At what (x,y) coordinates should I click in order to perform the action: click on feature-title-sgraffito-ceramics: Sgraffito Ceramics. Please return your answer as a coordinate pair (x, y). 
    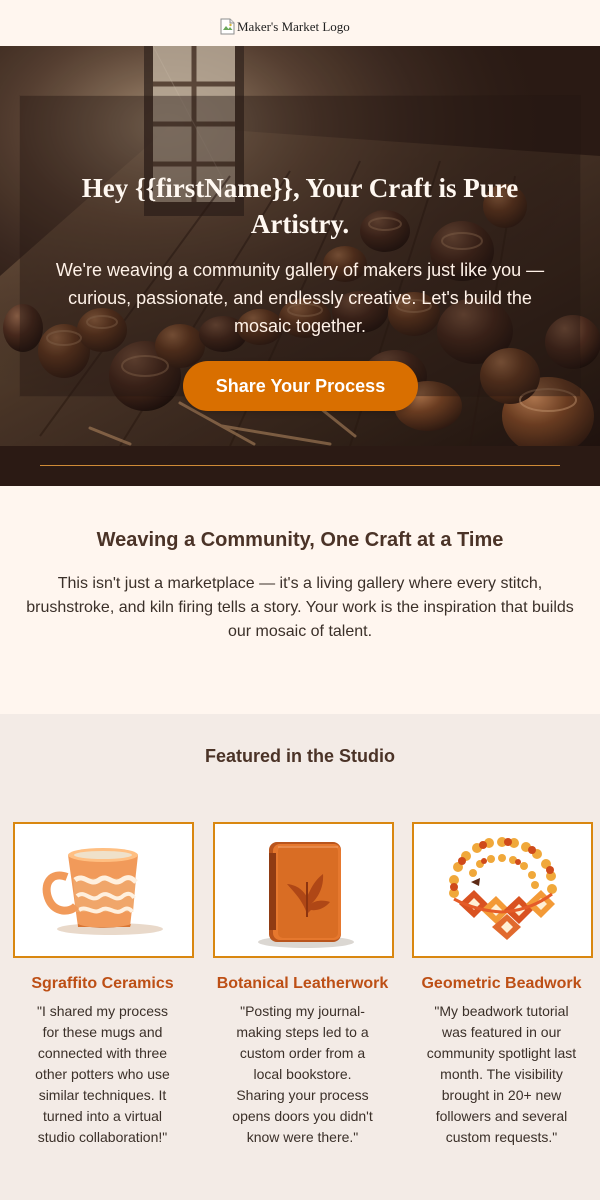
    Looking at the image, I should click on (102, 983).